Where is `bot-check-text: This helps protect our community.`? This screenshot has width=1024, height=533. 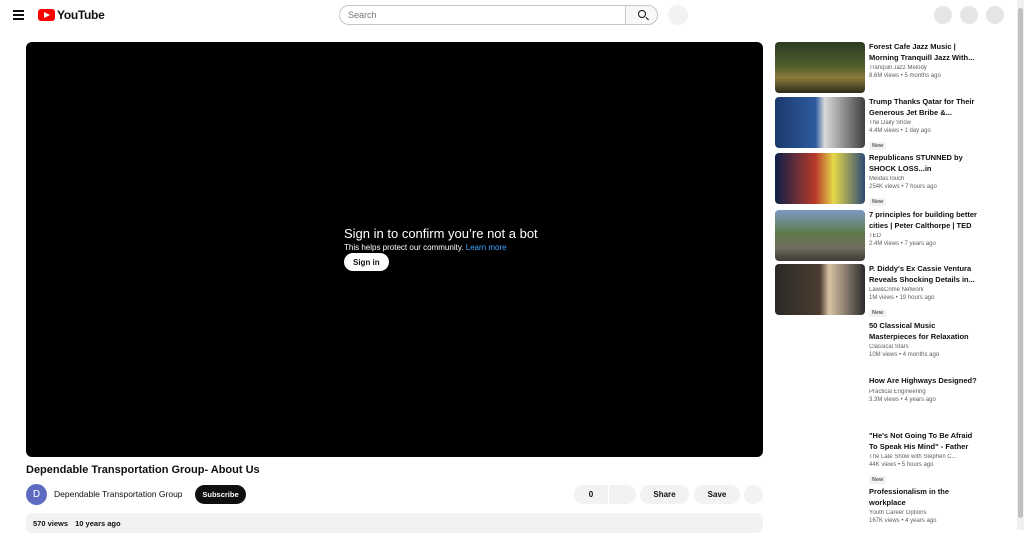
bot-check-text: This helps protect our community. is located at coordinates (404, 247).